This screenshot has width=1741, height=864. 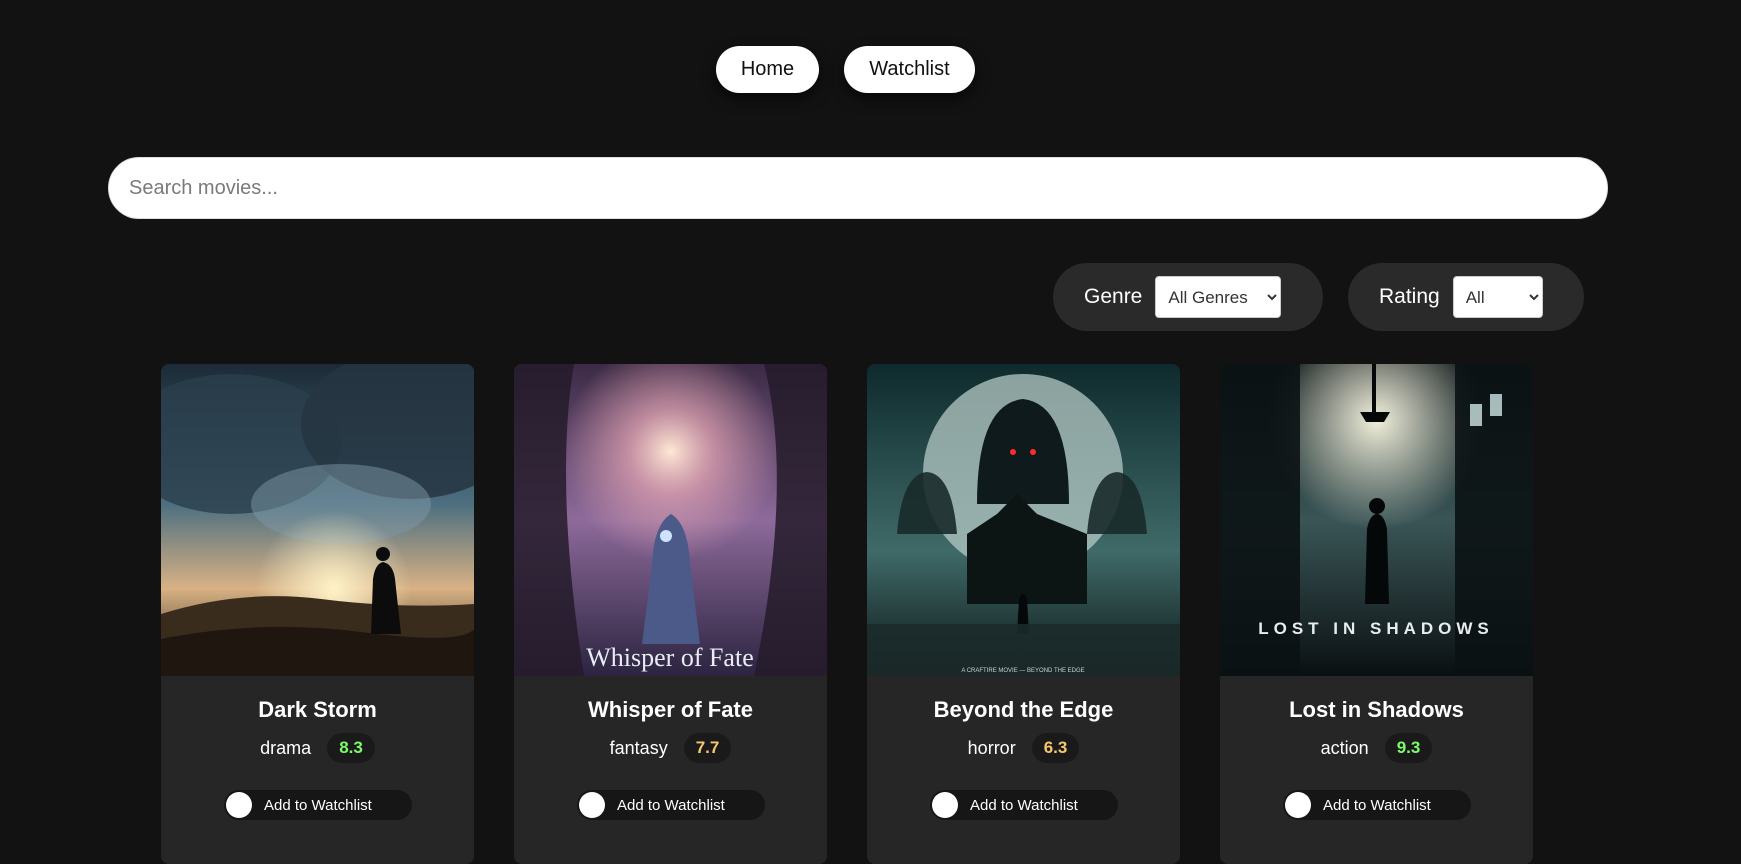 I want to click on movie-meta: horror 6.3, so click(x=1023, y=748).